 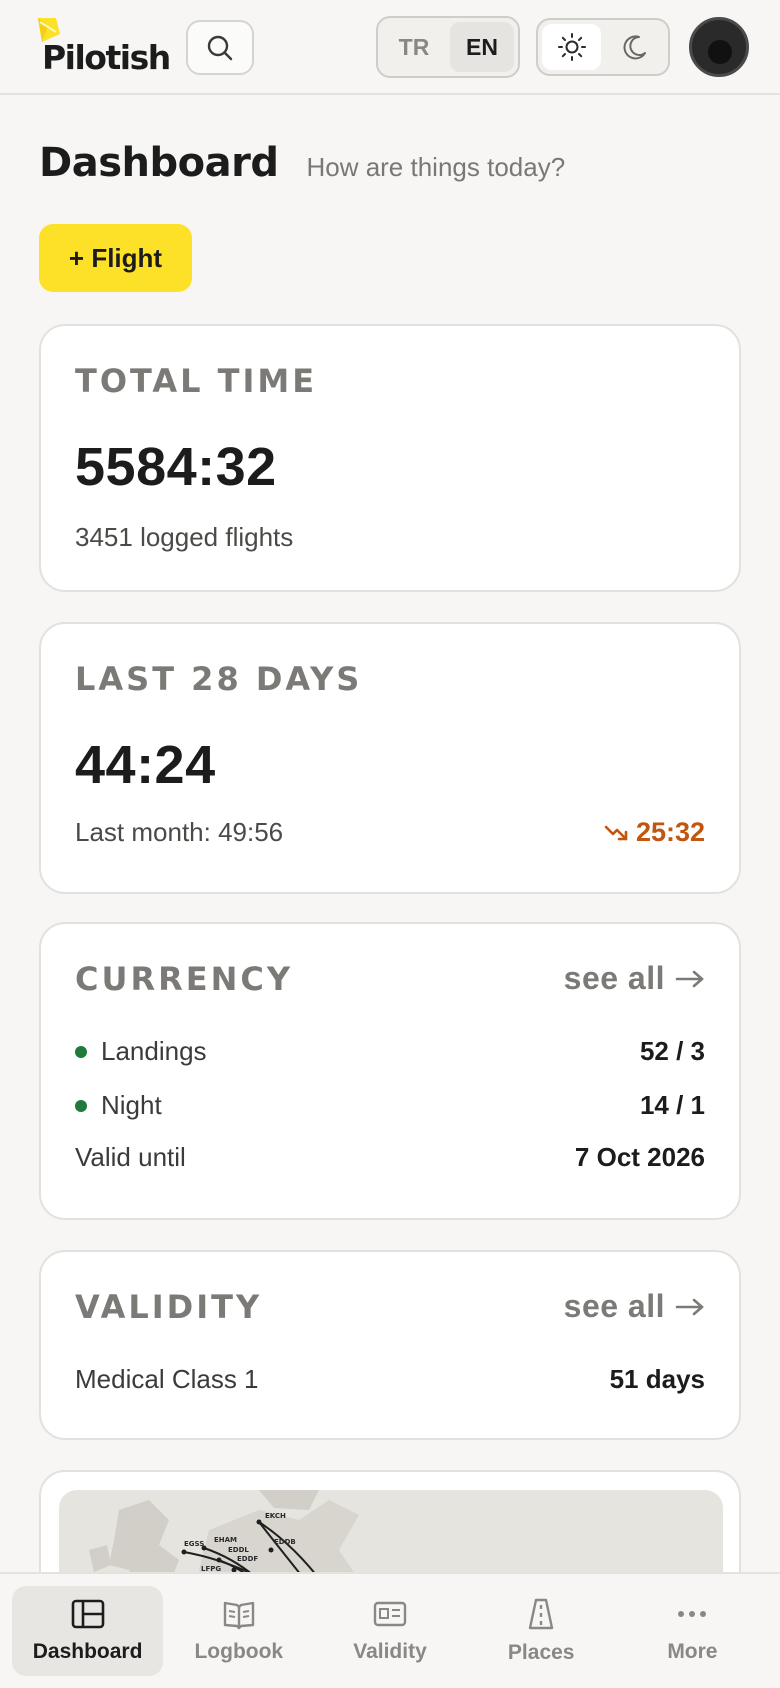 I want to click on dashboard-icon, so click(x=87, y=1614).